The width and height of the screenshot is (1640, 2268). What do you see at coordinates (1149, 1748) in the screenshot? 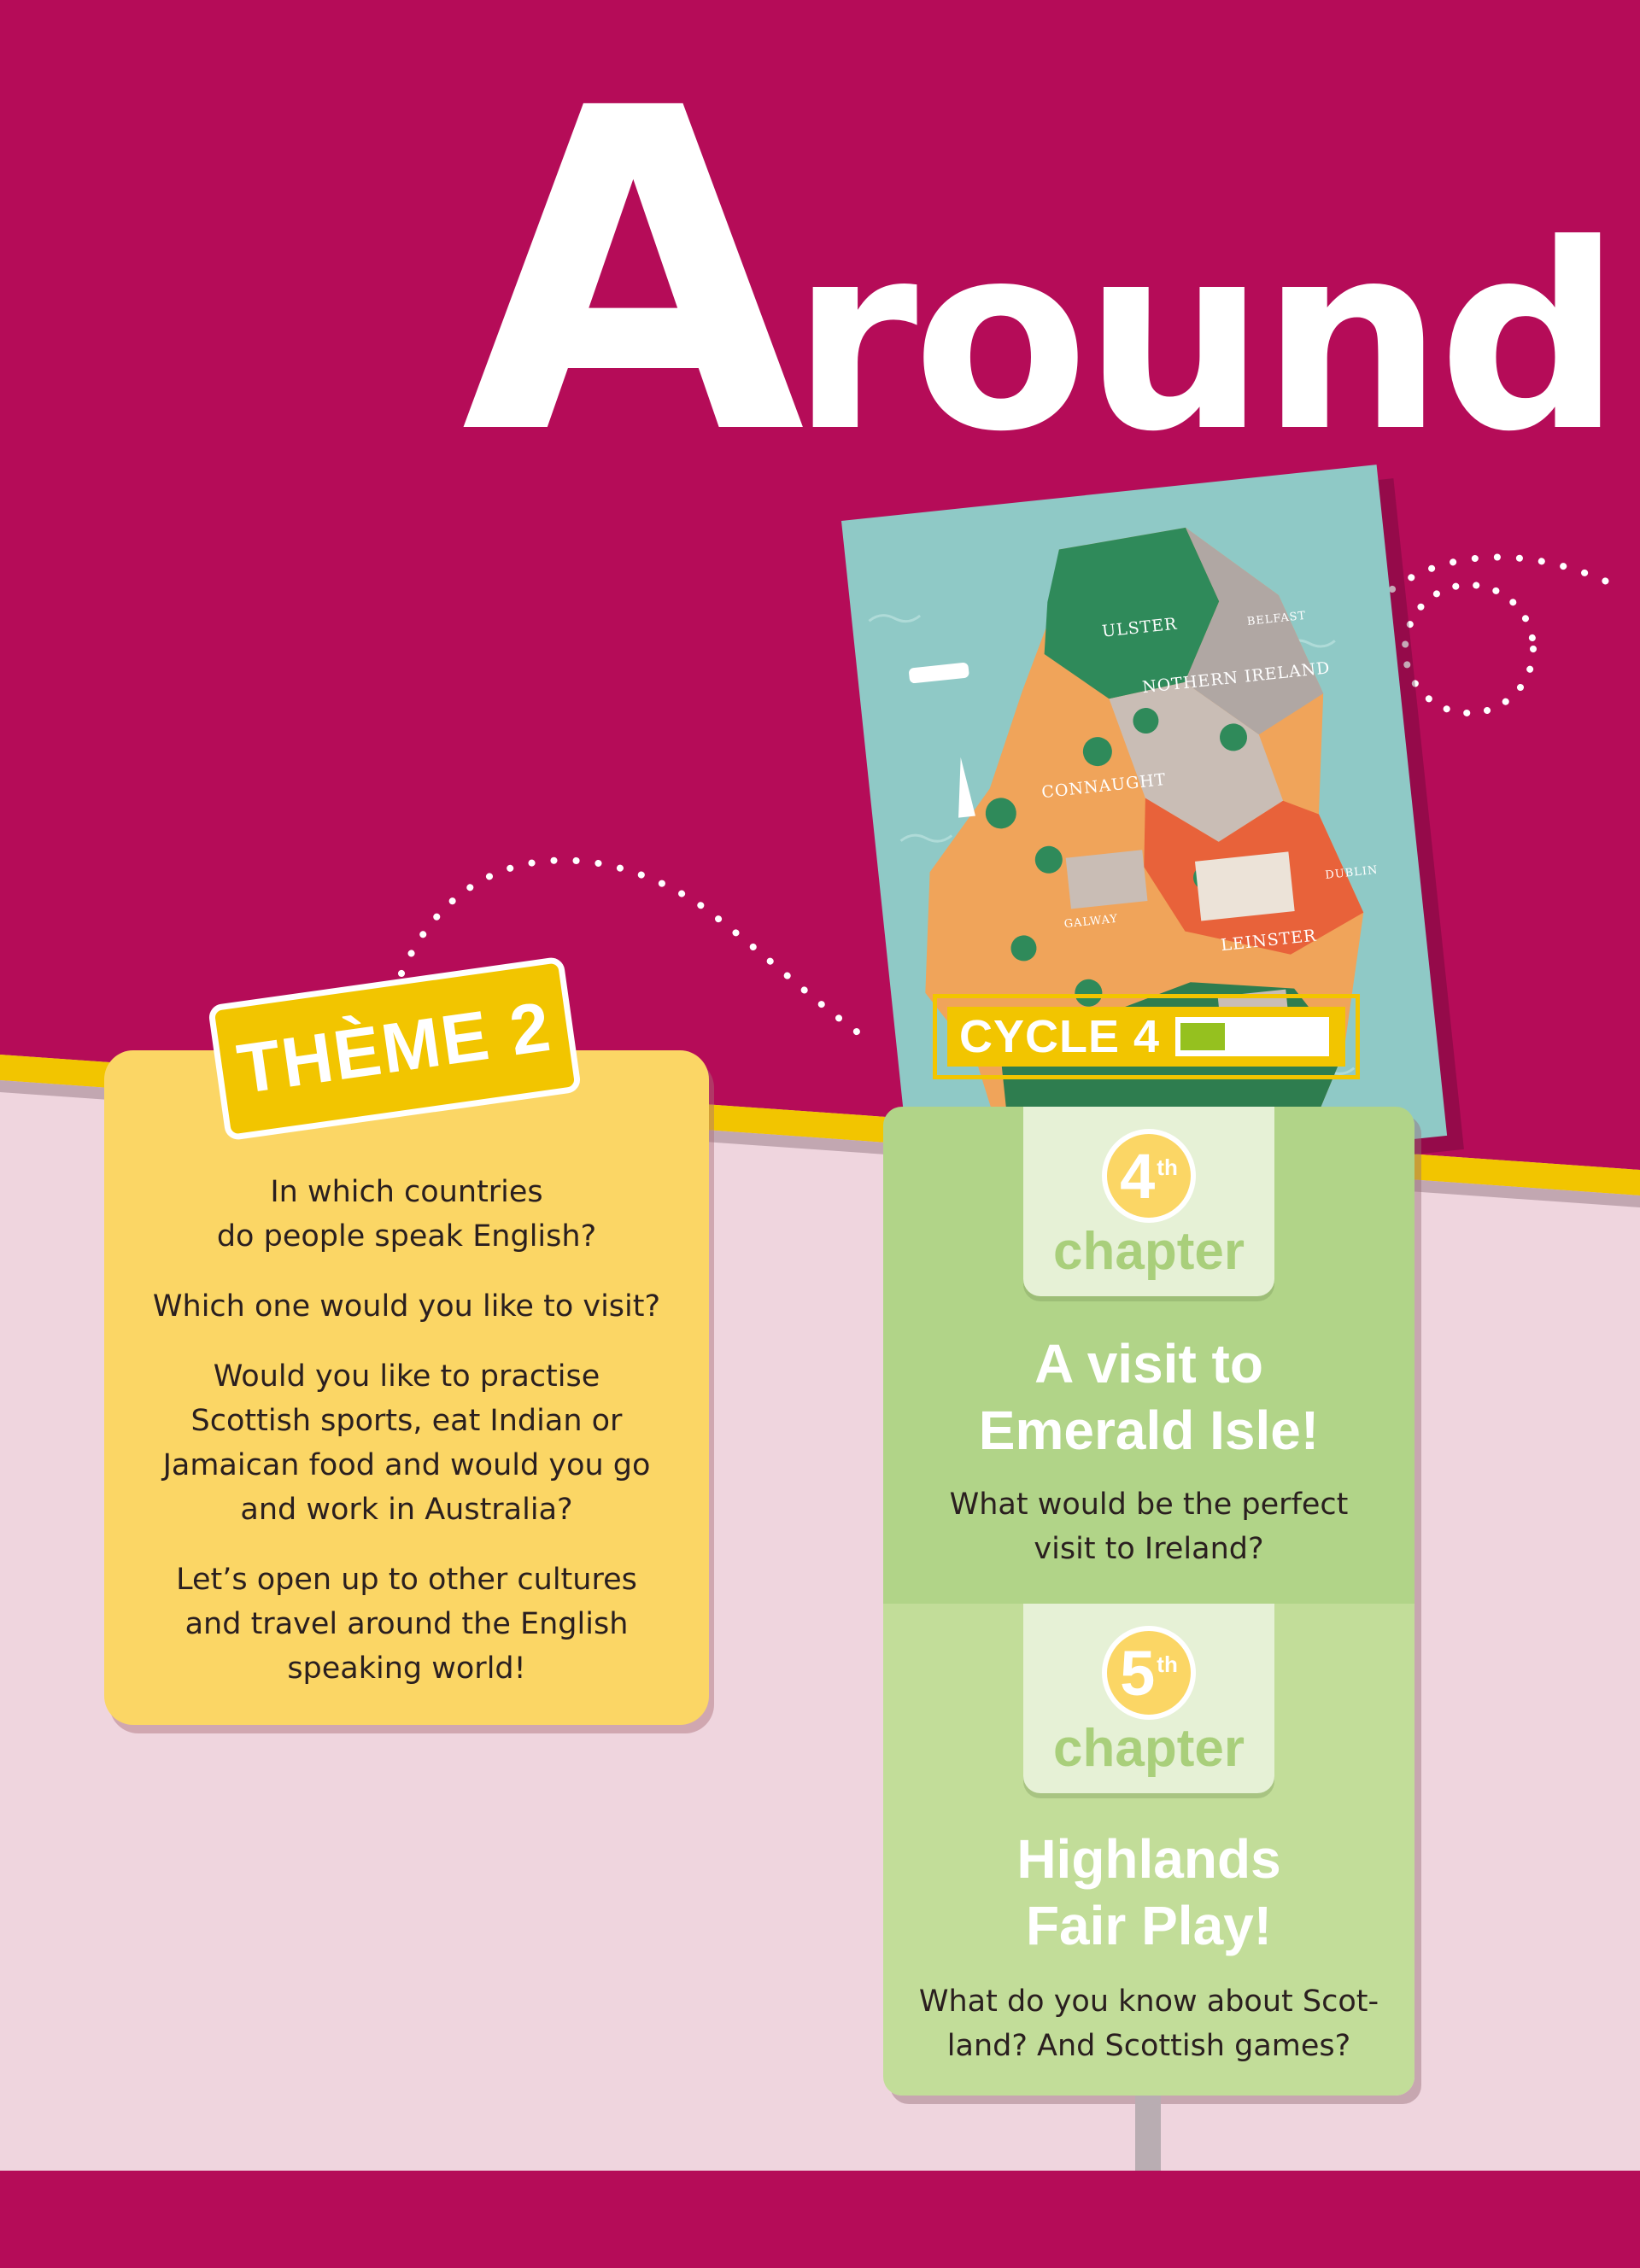
I see `chapter-5-word: chapter` at bounding box center [1149, 1748].